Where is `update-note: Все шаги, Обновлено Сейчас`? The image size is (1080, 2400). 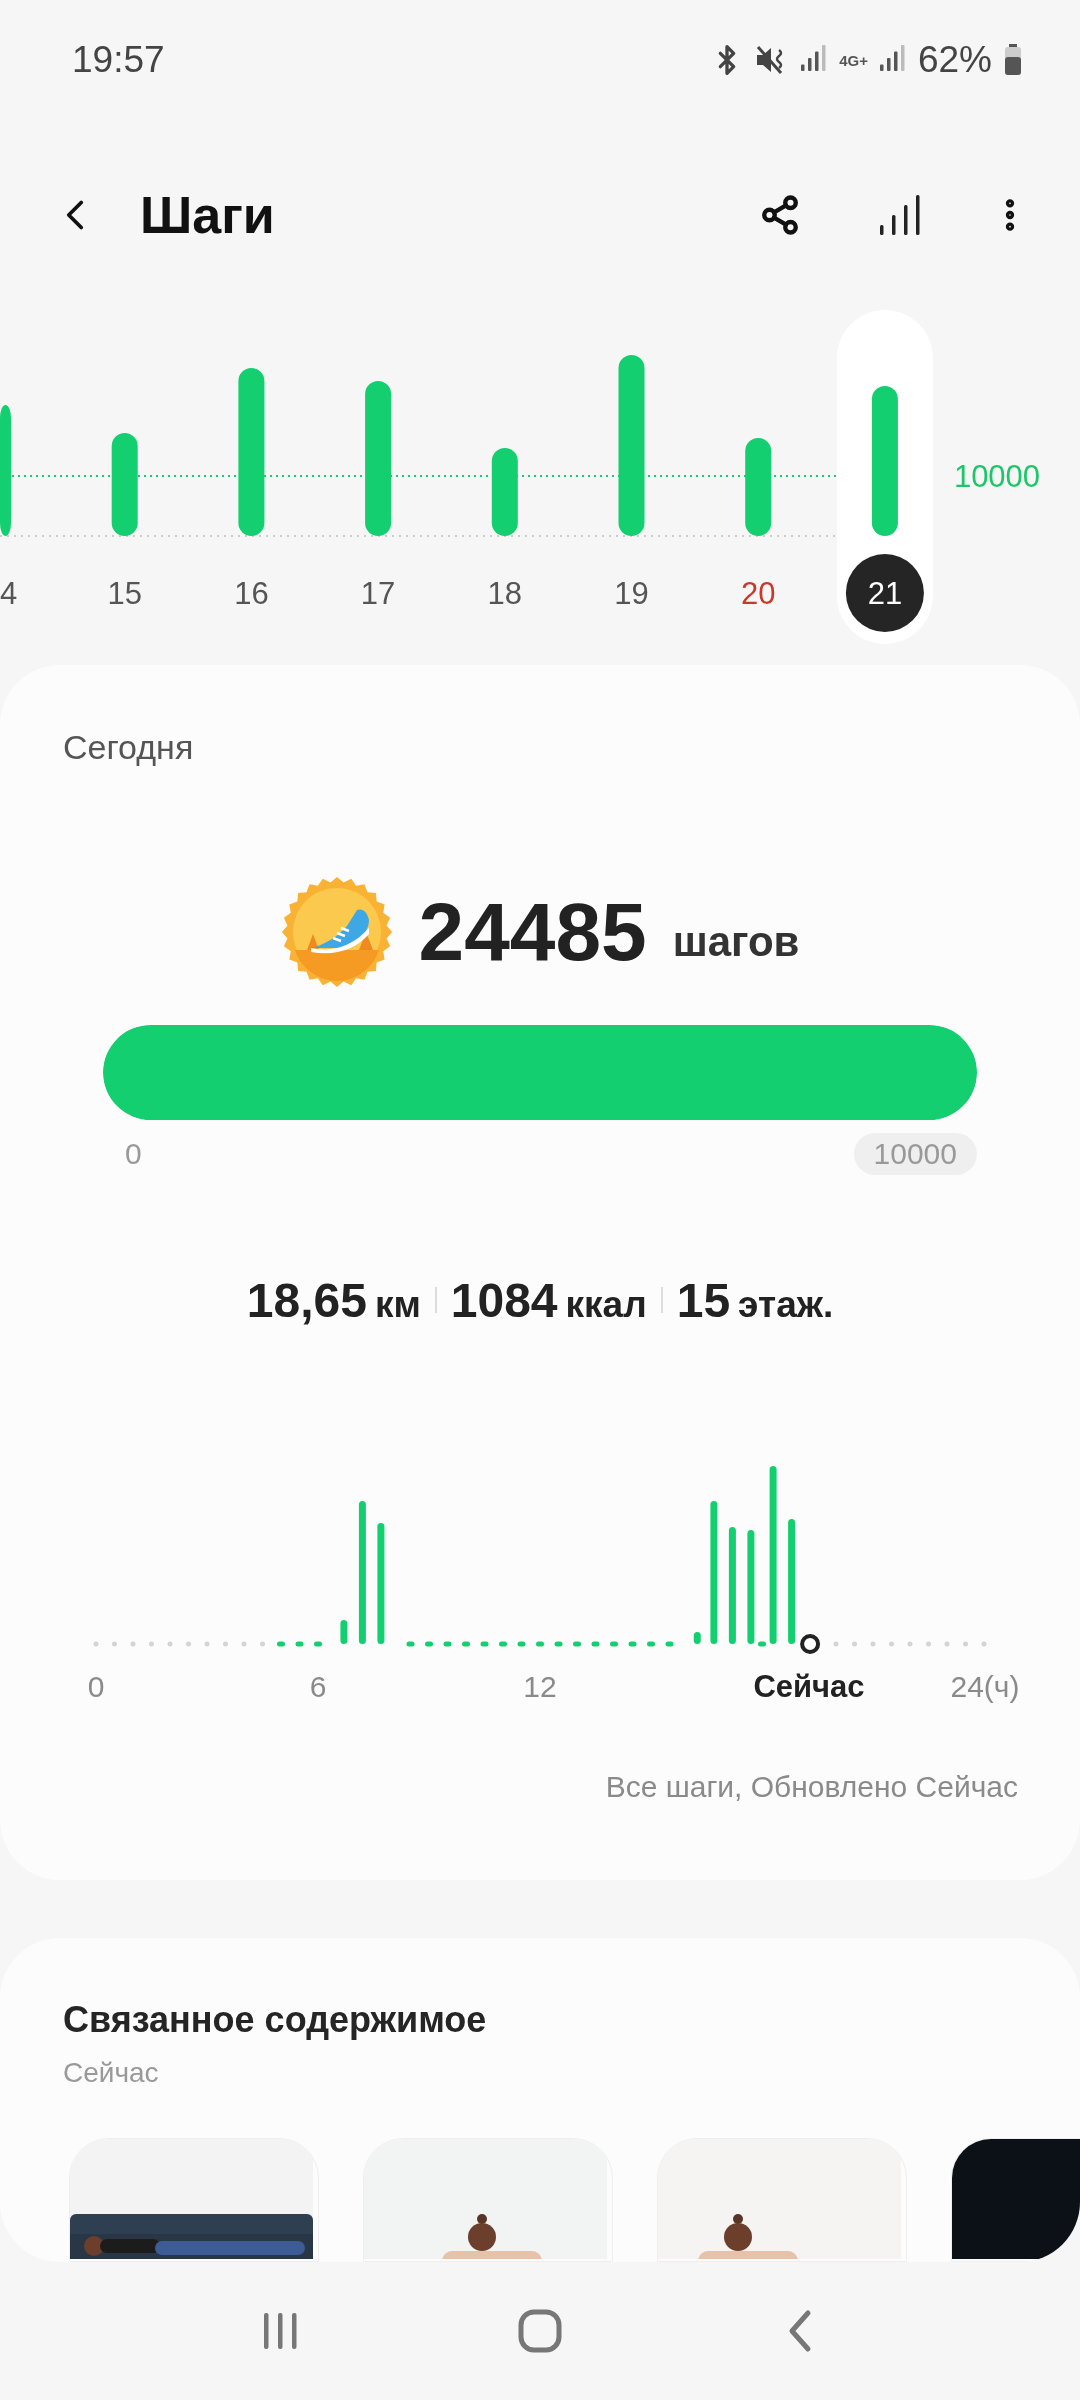
update-note: Все шаги, Обновлено Сейчас is located at coordinates (811, 1787).